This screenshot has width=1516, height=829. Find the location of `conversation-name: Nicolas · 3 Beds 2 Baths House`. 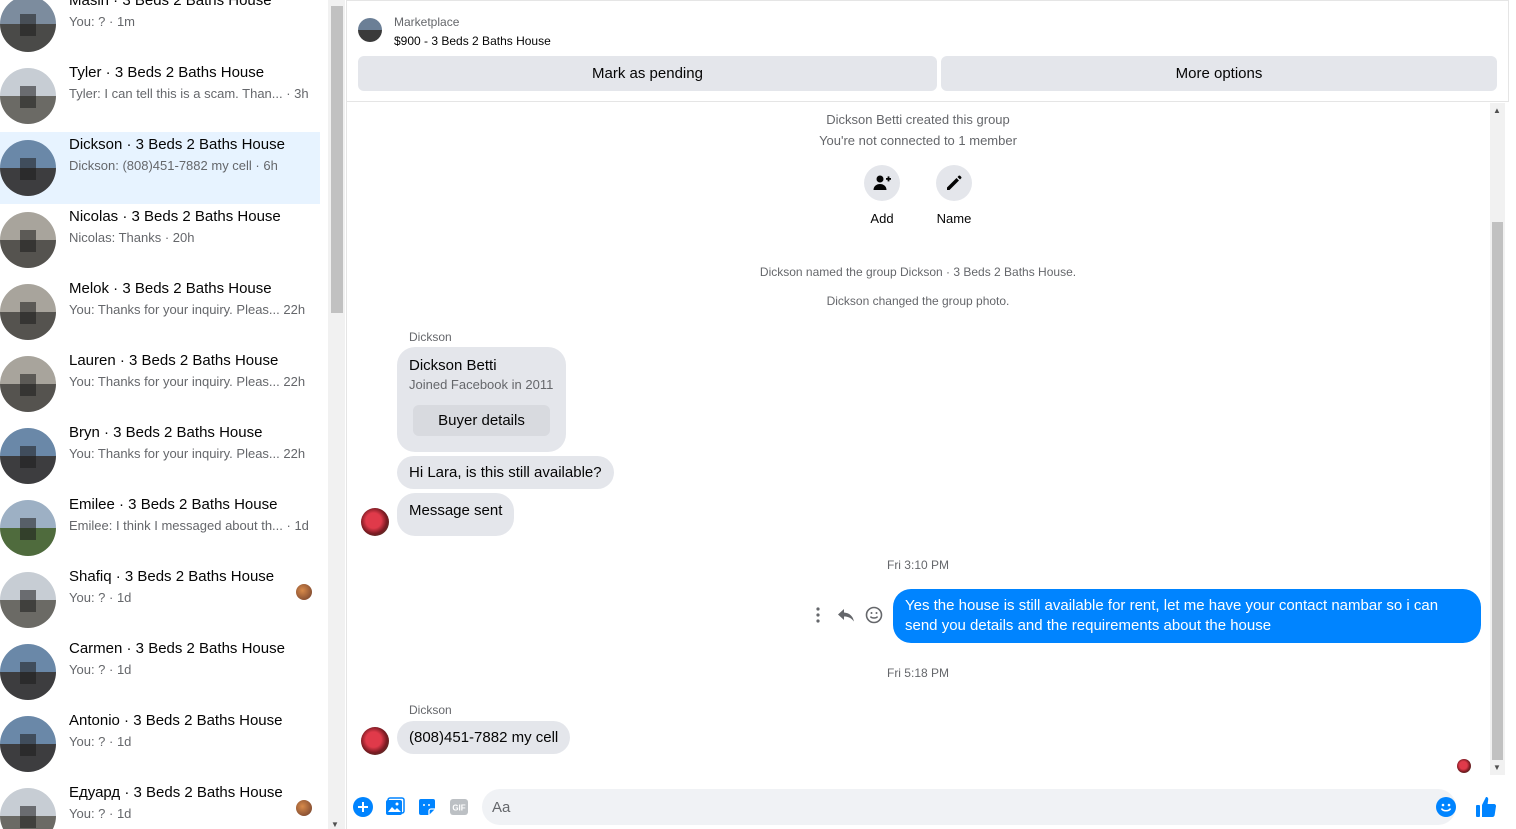

conversation-name: Nicolas · 3 Beds 2 Baths House is located at coordinates (175, 216).